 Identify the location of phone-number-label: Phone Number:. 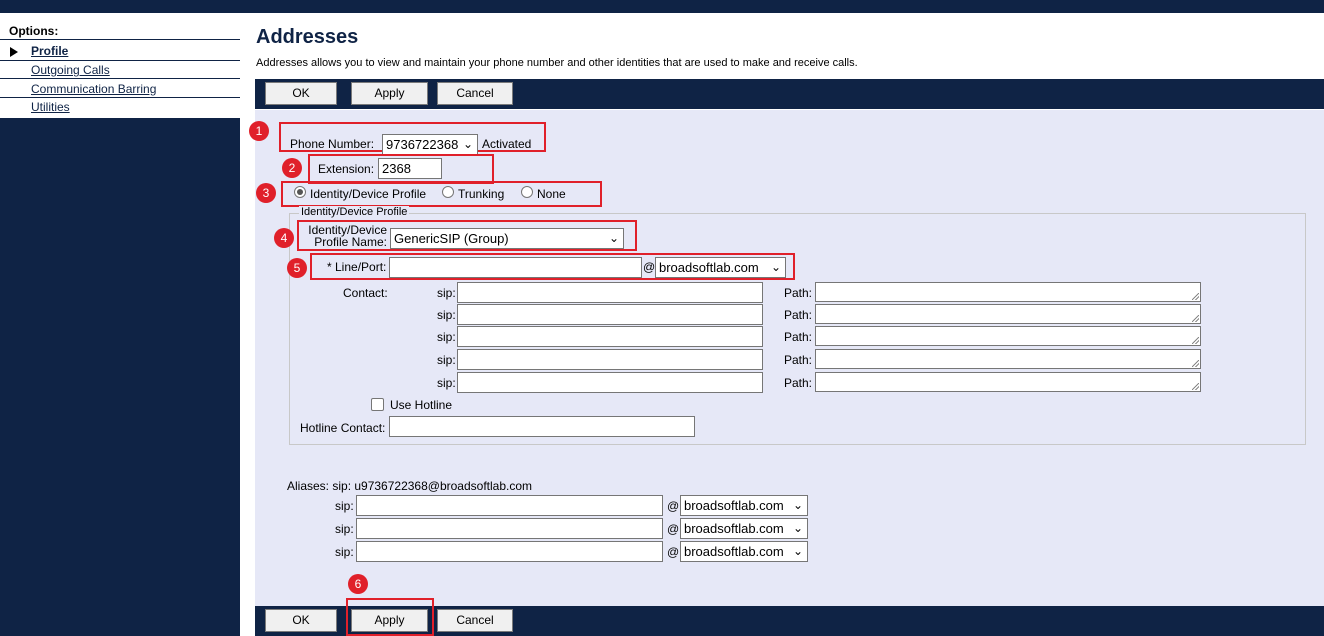
(332, 144).